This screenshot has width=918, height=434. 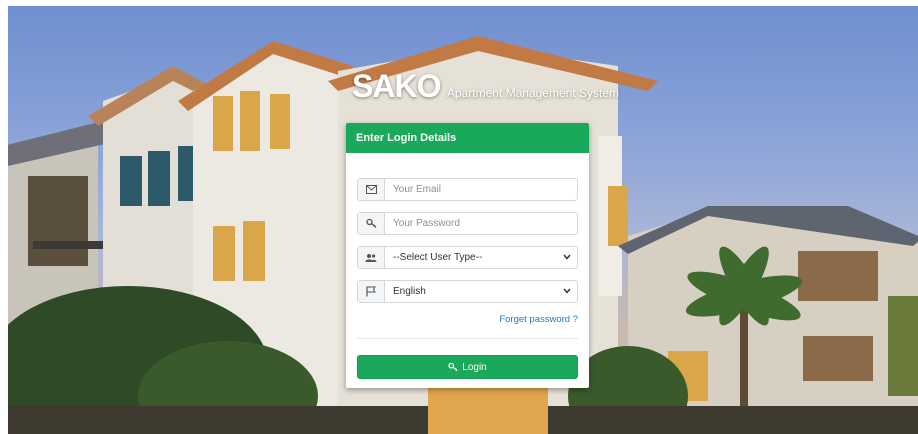 I want to click on brand-tagline: Apartment Management System, so click(x=532, y=93).